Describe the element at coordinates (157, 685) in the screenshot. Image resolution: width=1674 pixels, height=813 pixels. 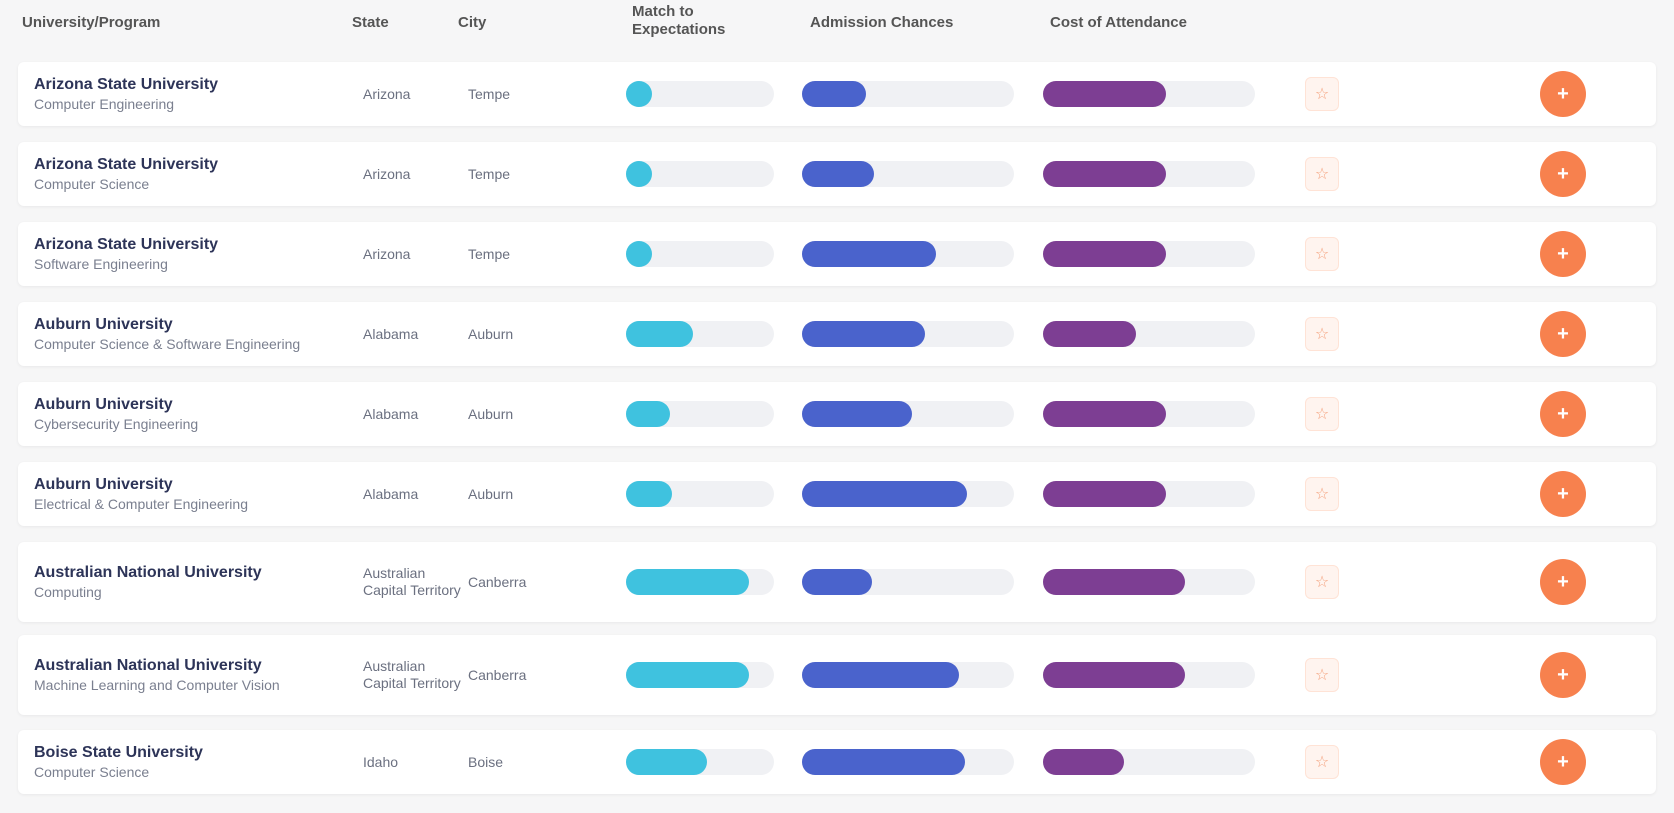
I see `program-name: Machine Learning and Computer Vision` at that location.